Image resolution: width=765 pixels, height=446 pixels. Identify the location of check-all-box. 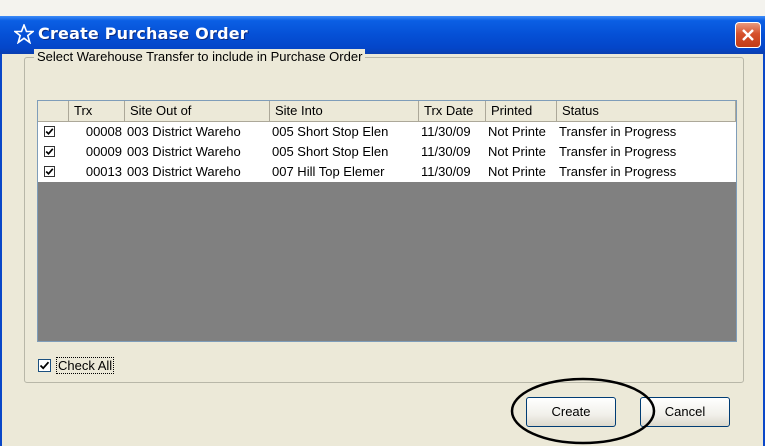
(44, 365).